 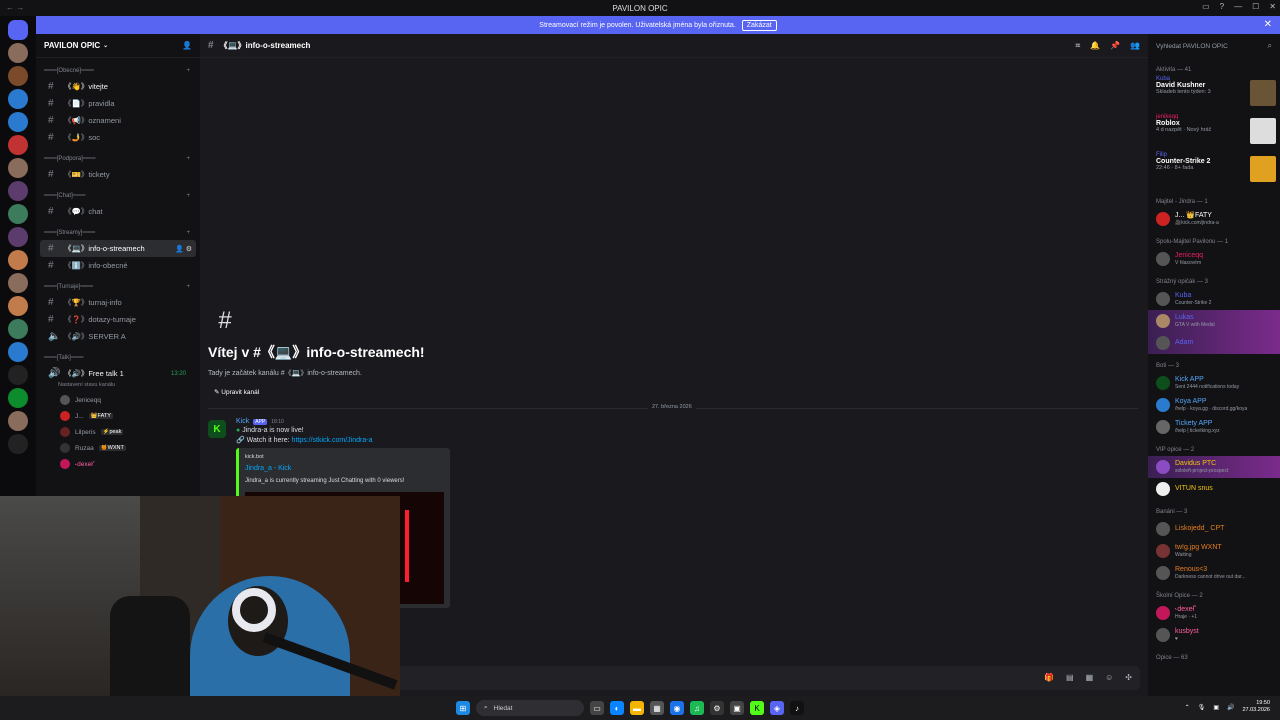 I want to click on sticker-icon: ▦, so click(x=1090, y=677).